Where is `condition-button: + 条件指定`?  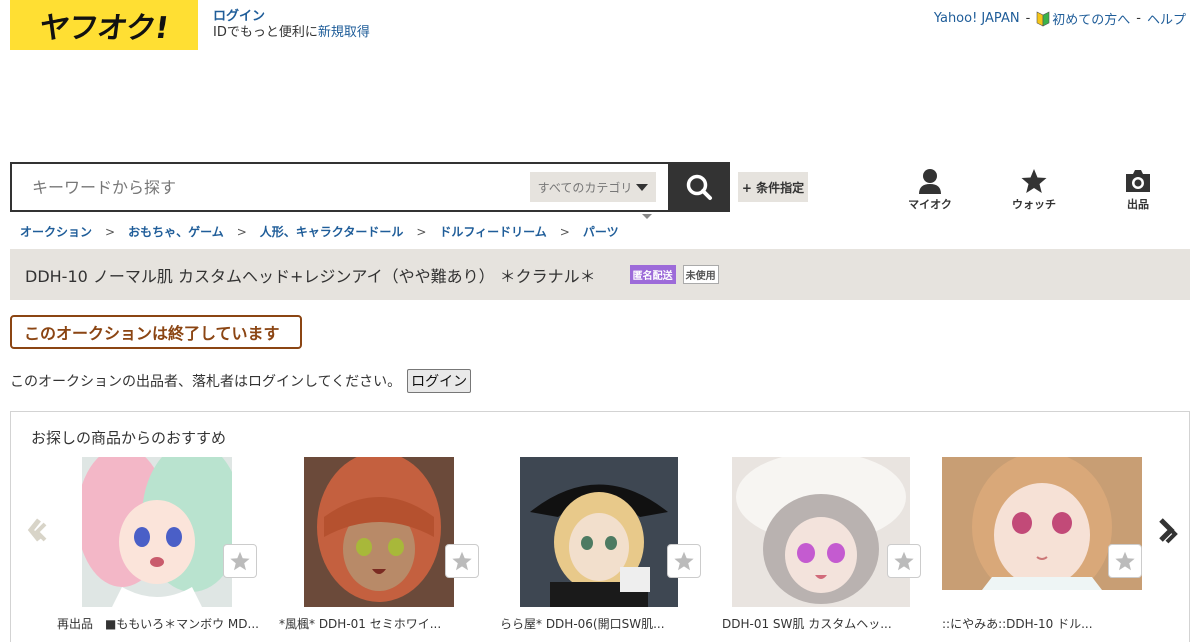 condition-button: + 条件指定 is located at coordinates (773, 187).